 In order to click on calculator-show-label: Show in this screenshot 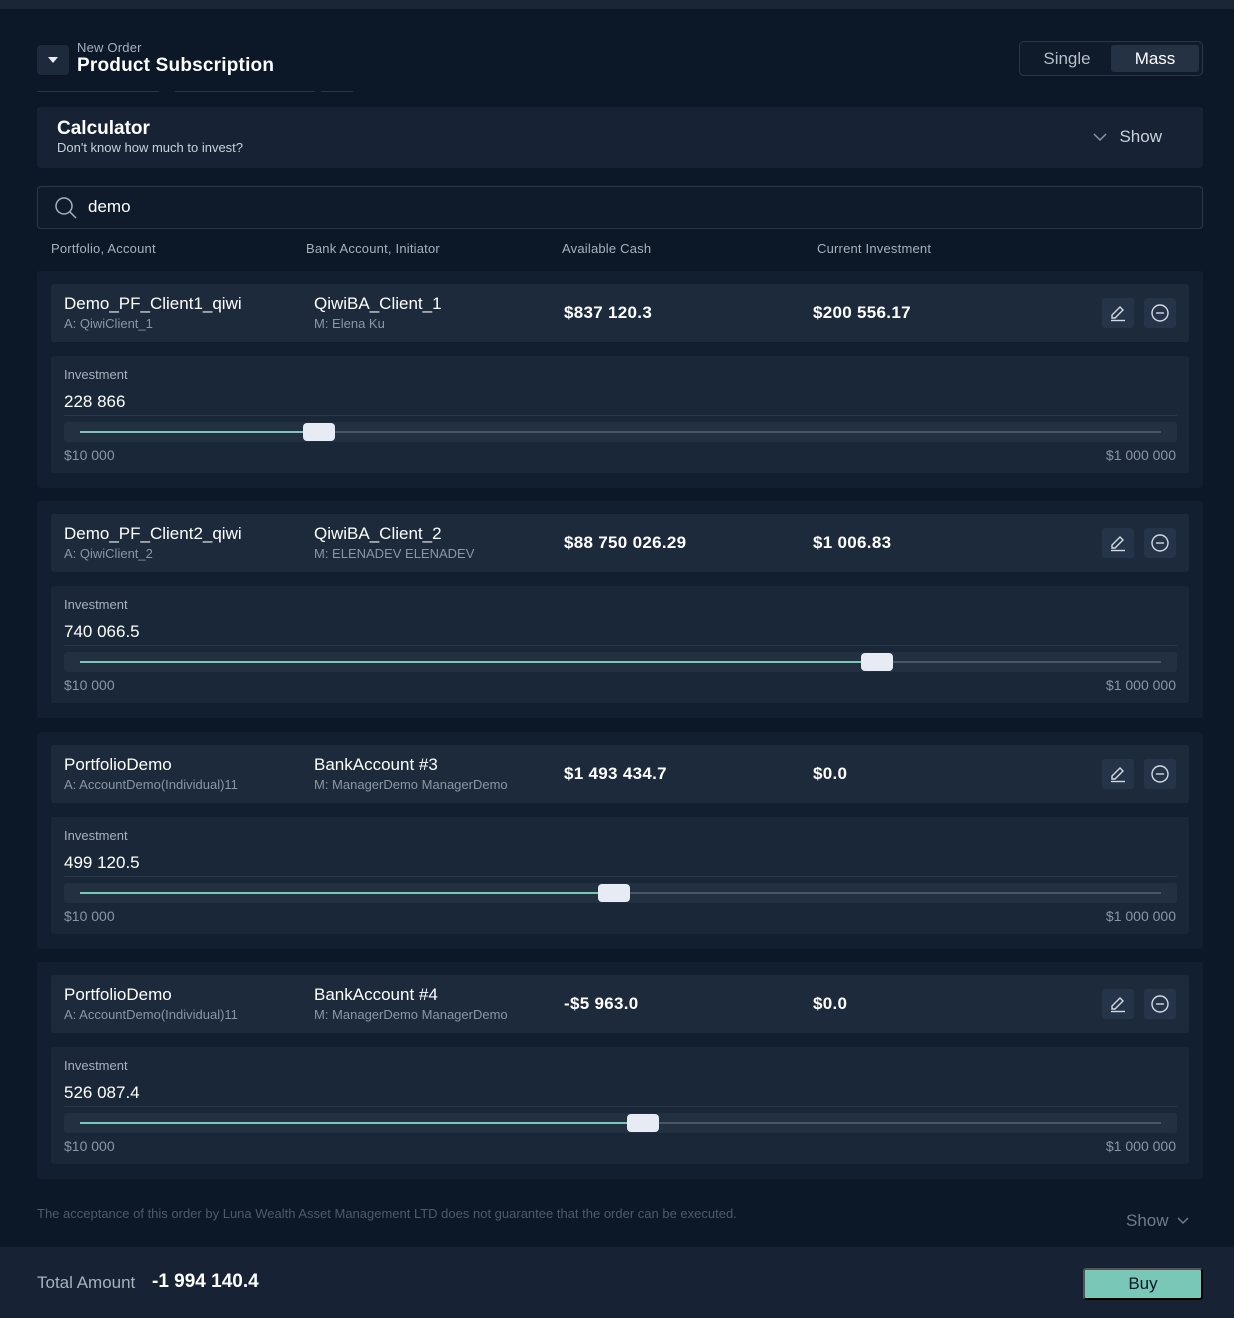, I will do `click(1140, 136)`.